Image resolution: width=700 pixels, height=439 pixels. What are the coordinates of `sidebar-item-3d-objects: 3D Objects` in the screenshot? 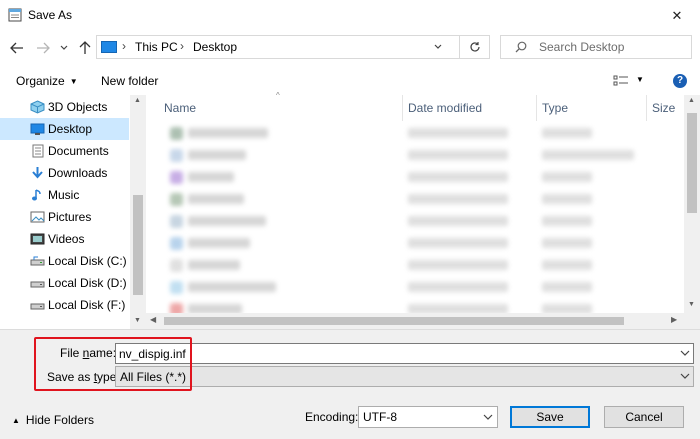 It's located at (64, 107).